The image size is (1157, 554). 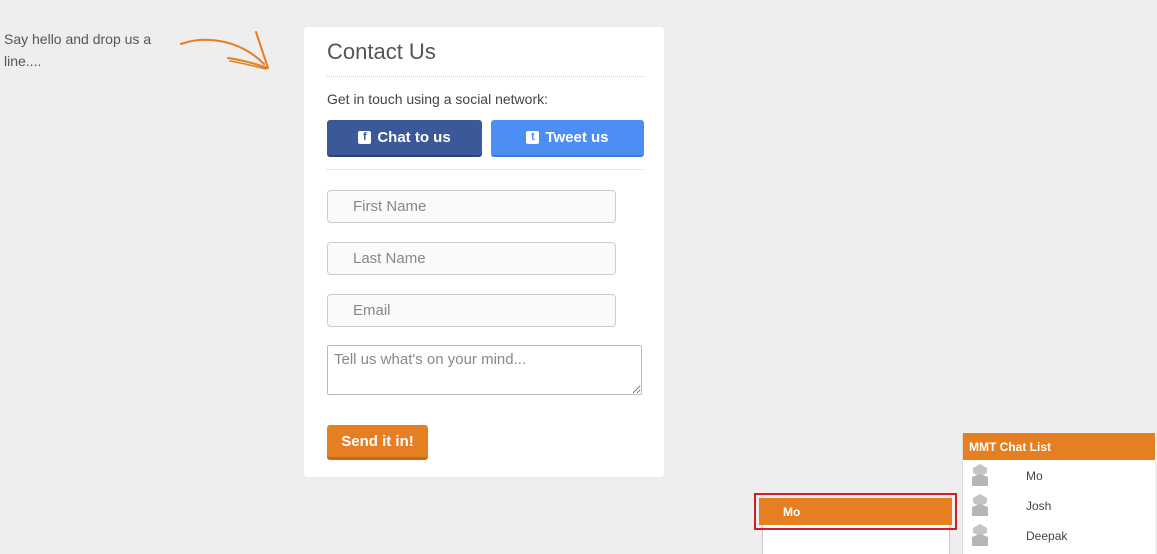 What do you see at coordinates (224, 50) in the screenshot?
I see `hand-drawn-arrow-icon` at bounding box center [224, 50].